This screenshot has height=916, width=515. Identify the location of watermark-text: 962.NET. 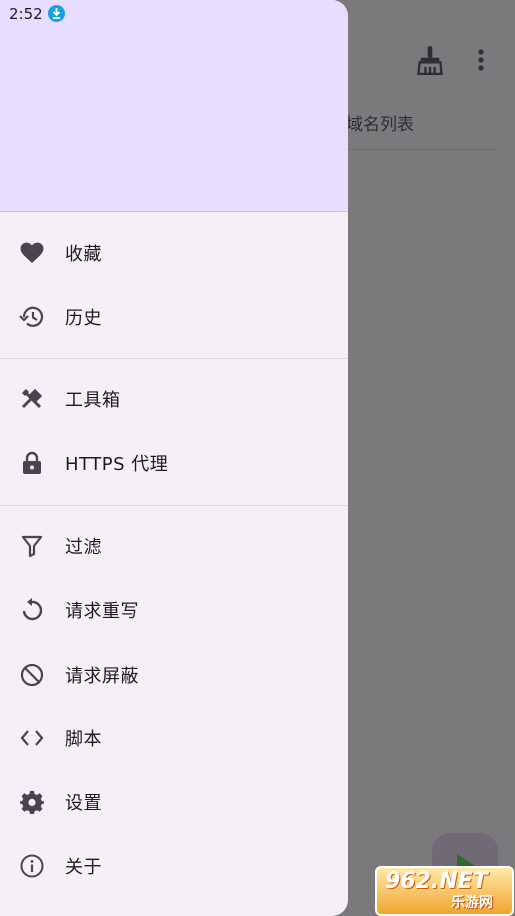
(436, 881).